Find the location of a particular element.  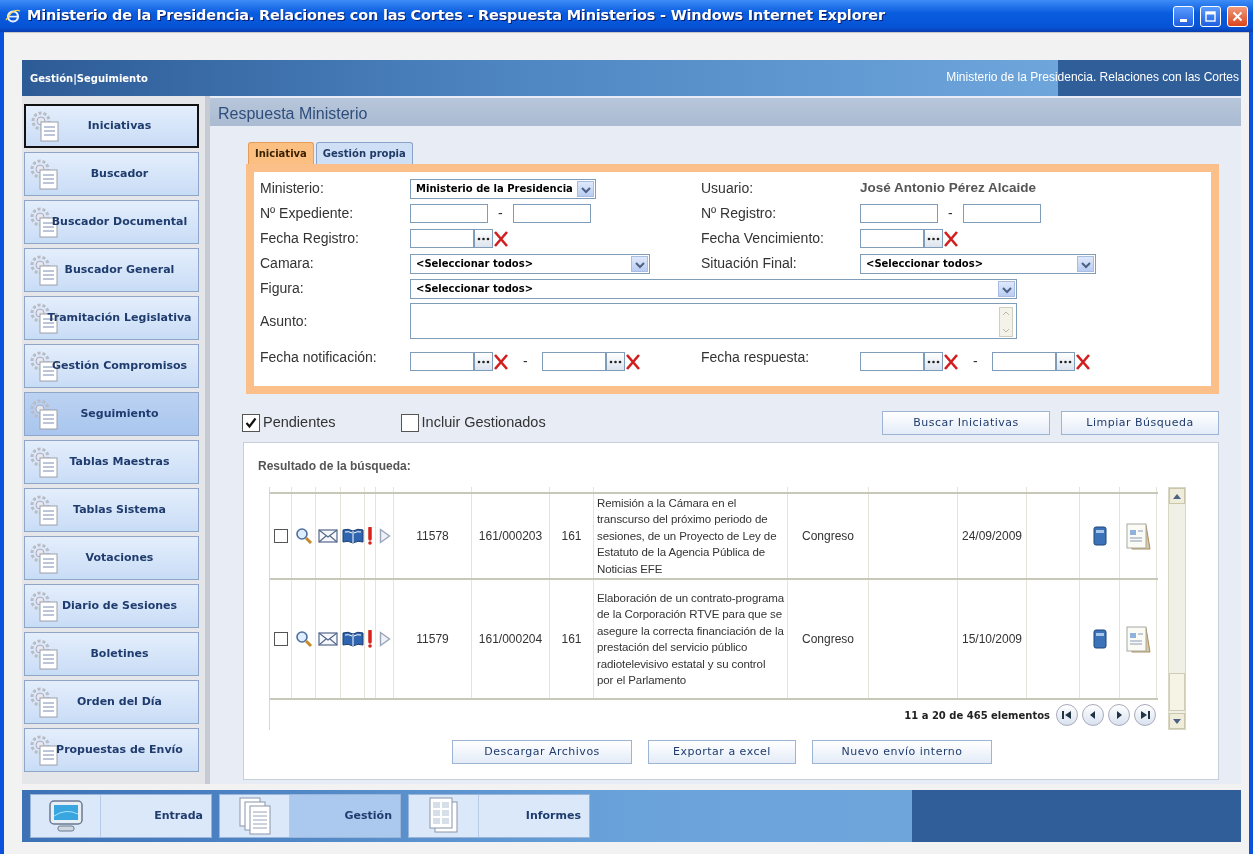

next-page-button is located at coordinates (1119, 715).